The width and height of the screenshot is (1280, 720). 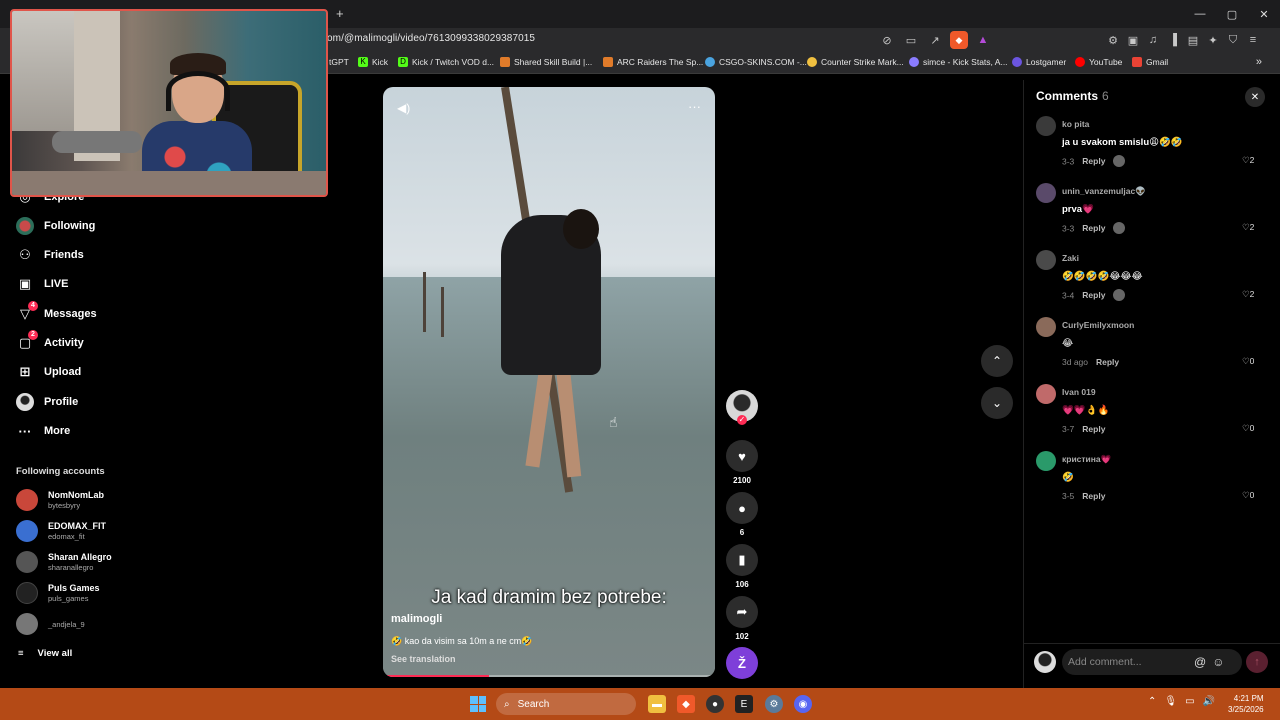 I want to click on add-comment-input, so click(x=1128, y=662).